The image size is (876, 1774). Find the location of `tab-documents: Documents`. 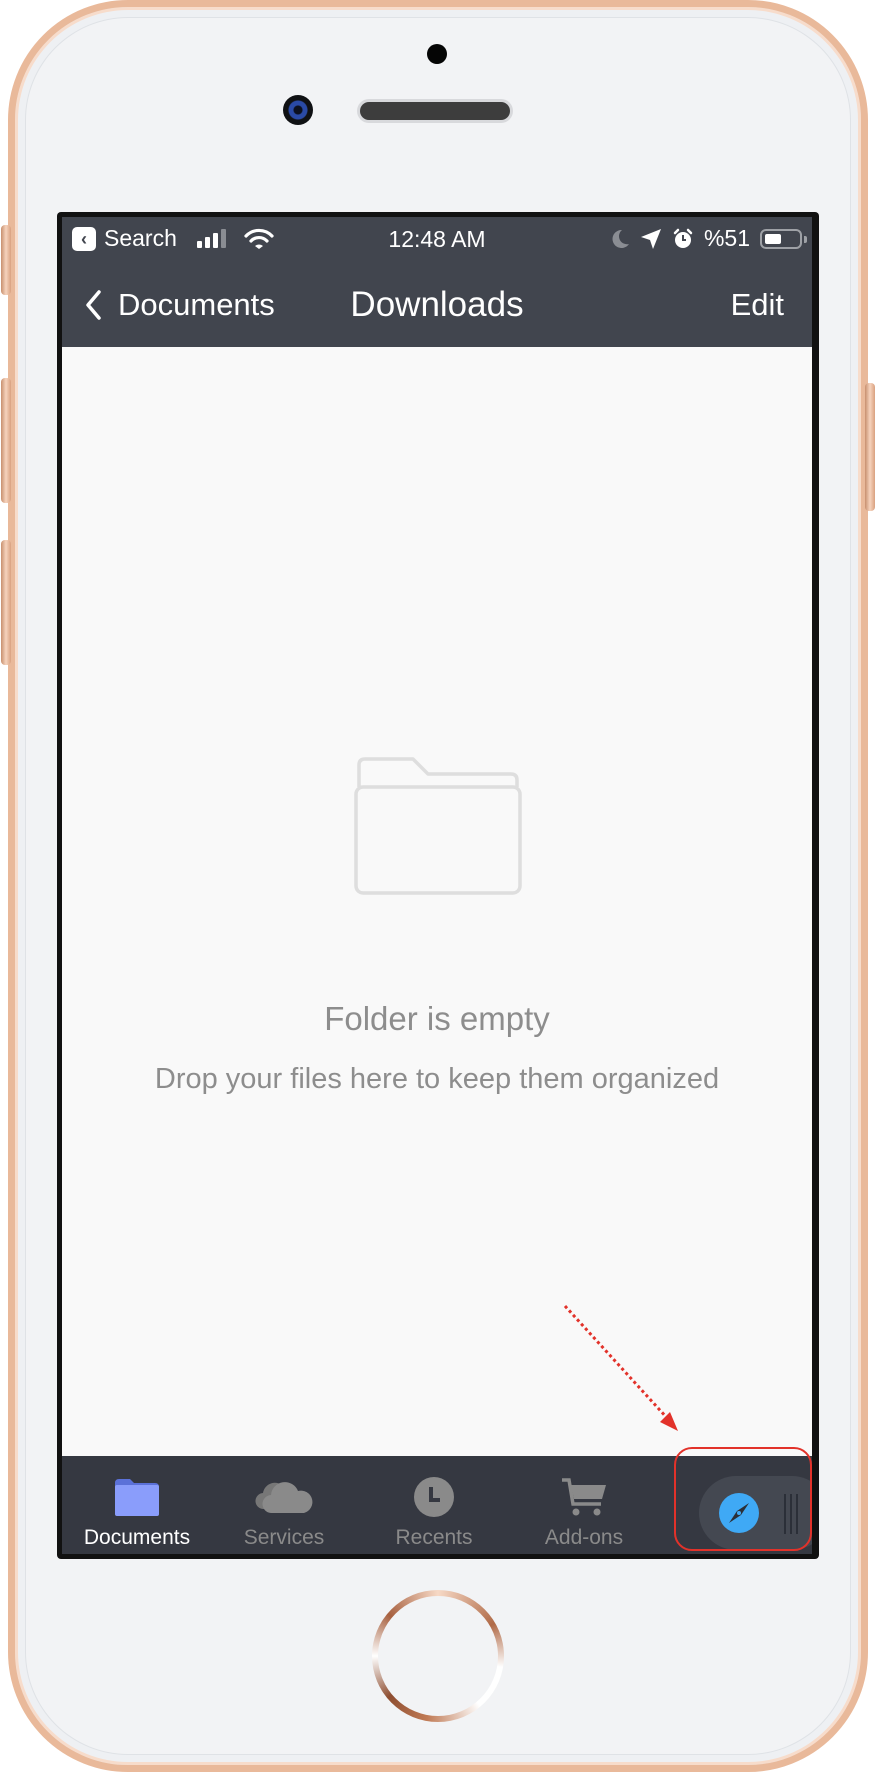

tab-documents: Documents is located at coordinates (137, 1505).